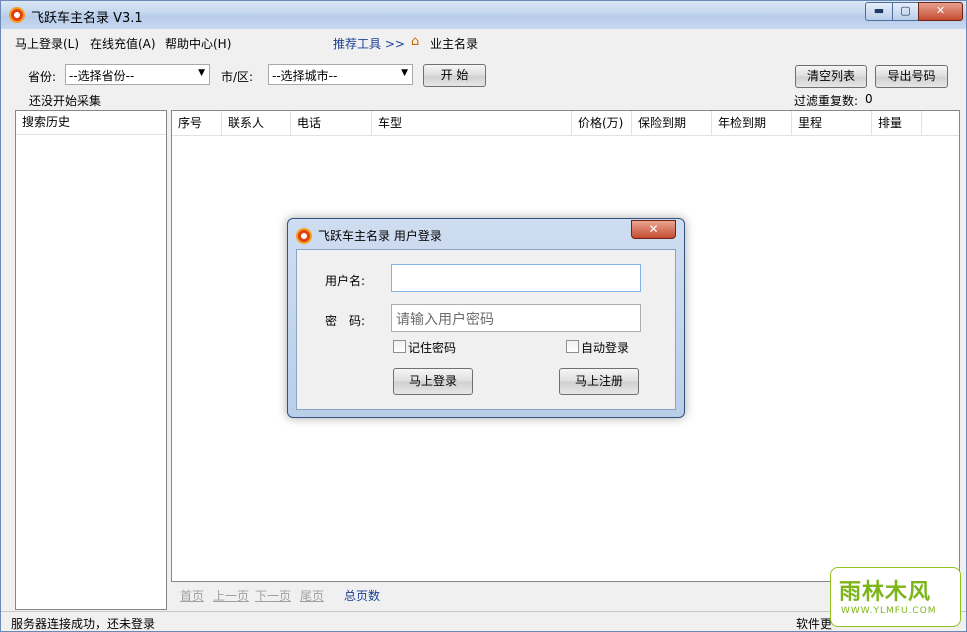  I want to click on dialog-body: 用户名: 密 码: 请输入用户密码 记住密码 自动登录 马上登录 马上注册, so click(486, 329).